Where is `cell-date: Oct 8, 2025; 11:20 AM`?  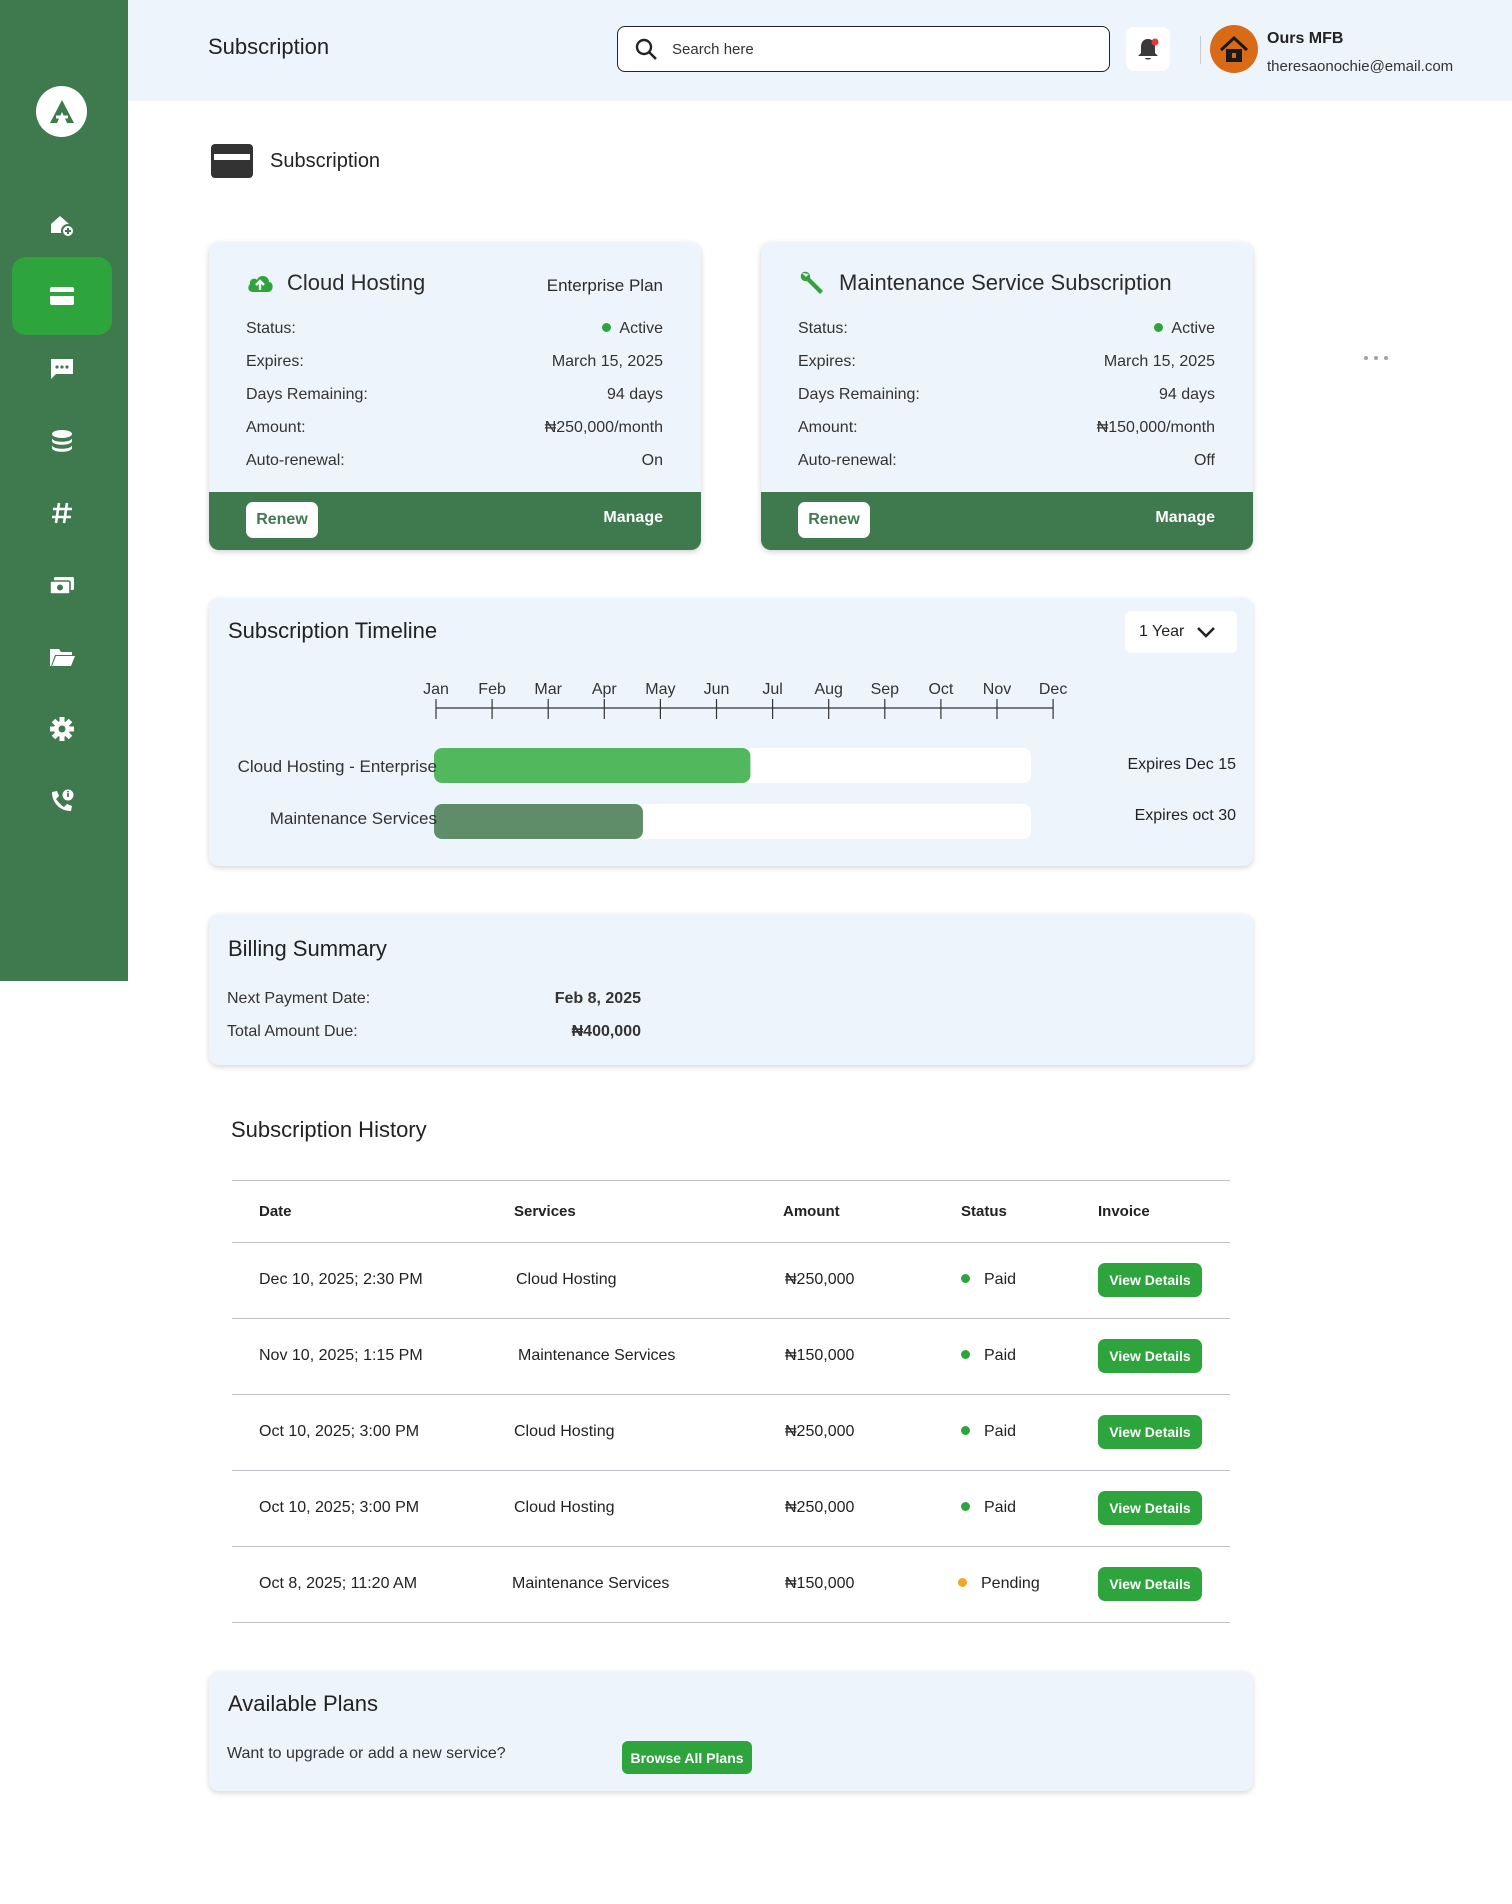 cell-date: Oct 8, 2025; 11:20 AM is located at coordinates (338, 1583).